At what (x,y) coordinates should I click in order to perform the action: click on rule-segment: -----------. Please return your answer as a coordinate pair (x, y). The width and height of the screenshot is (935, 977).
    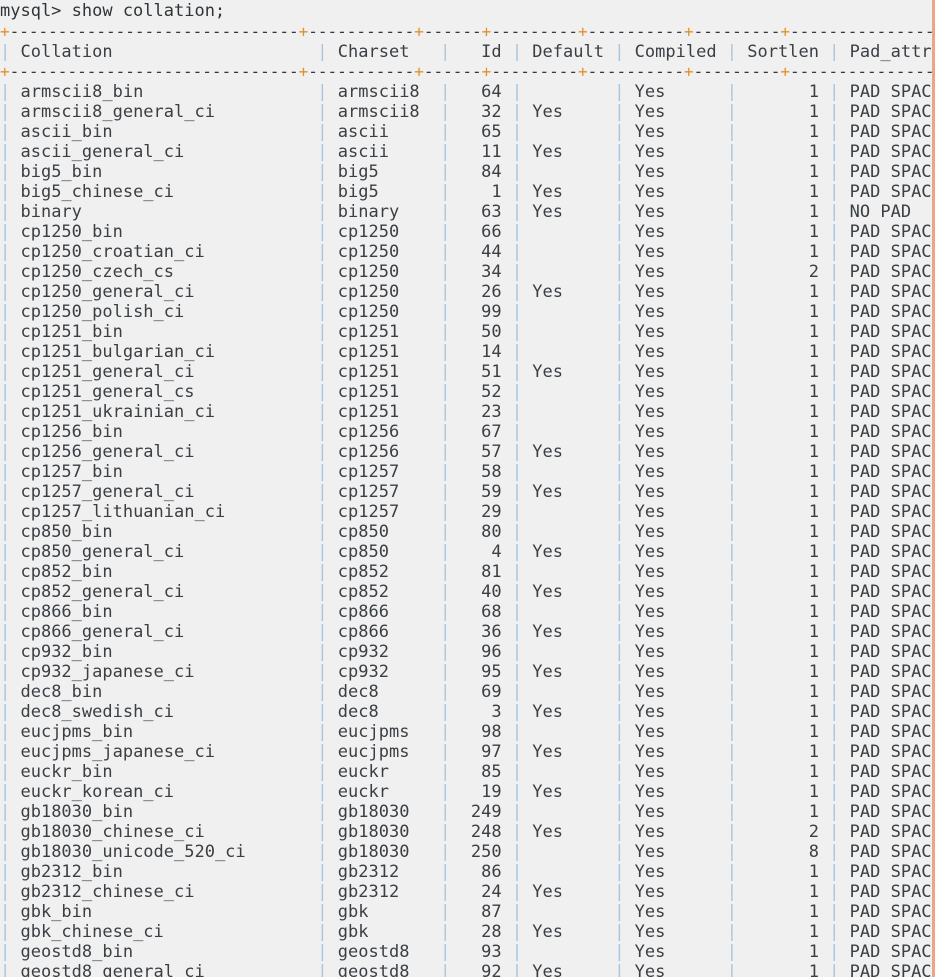
    Looking at the image, I should click on (361, 71).